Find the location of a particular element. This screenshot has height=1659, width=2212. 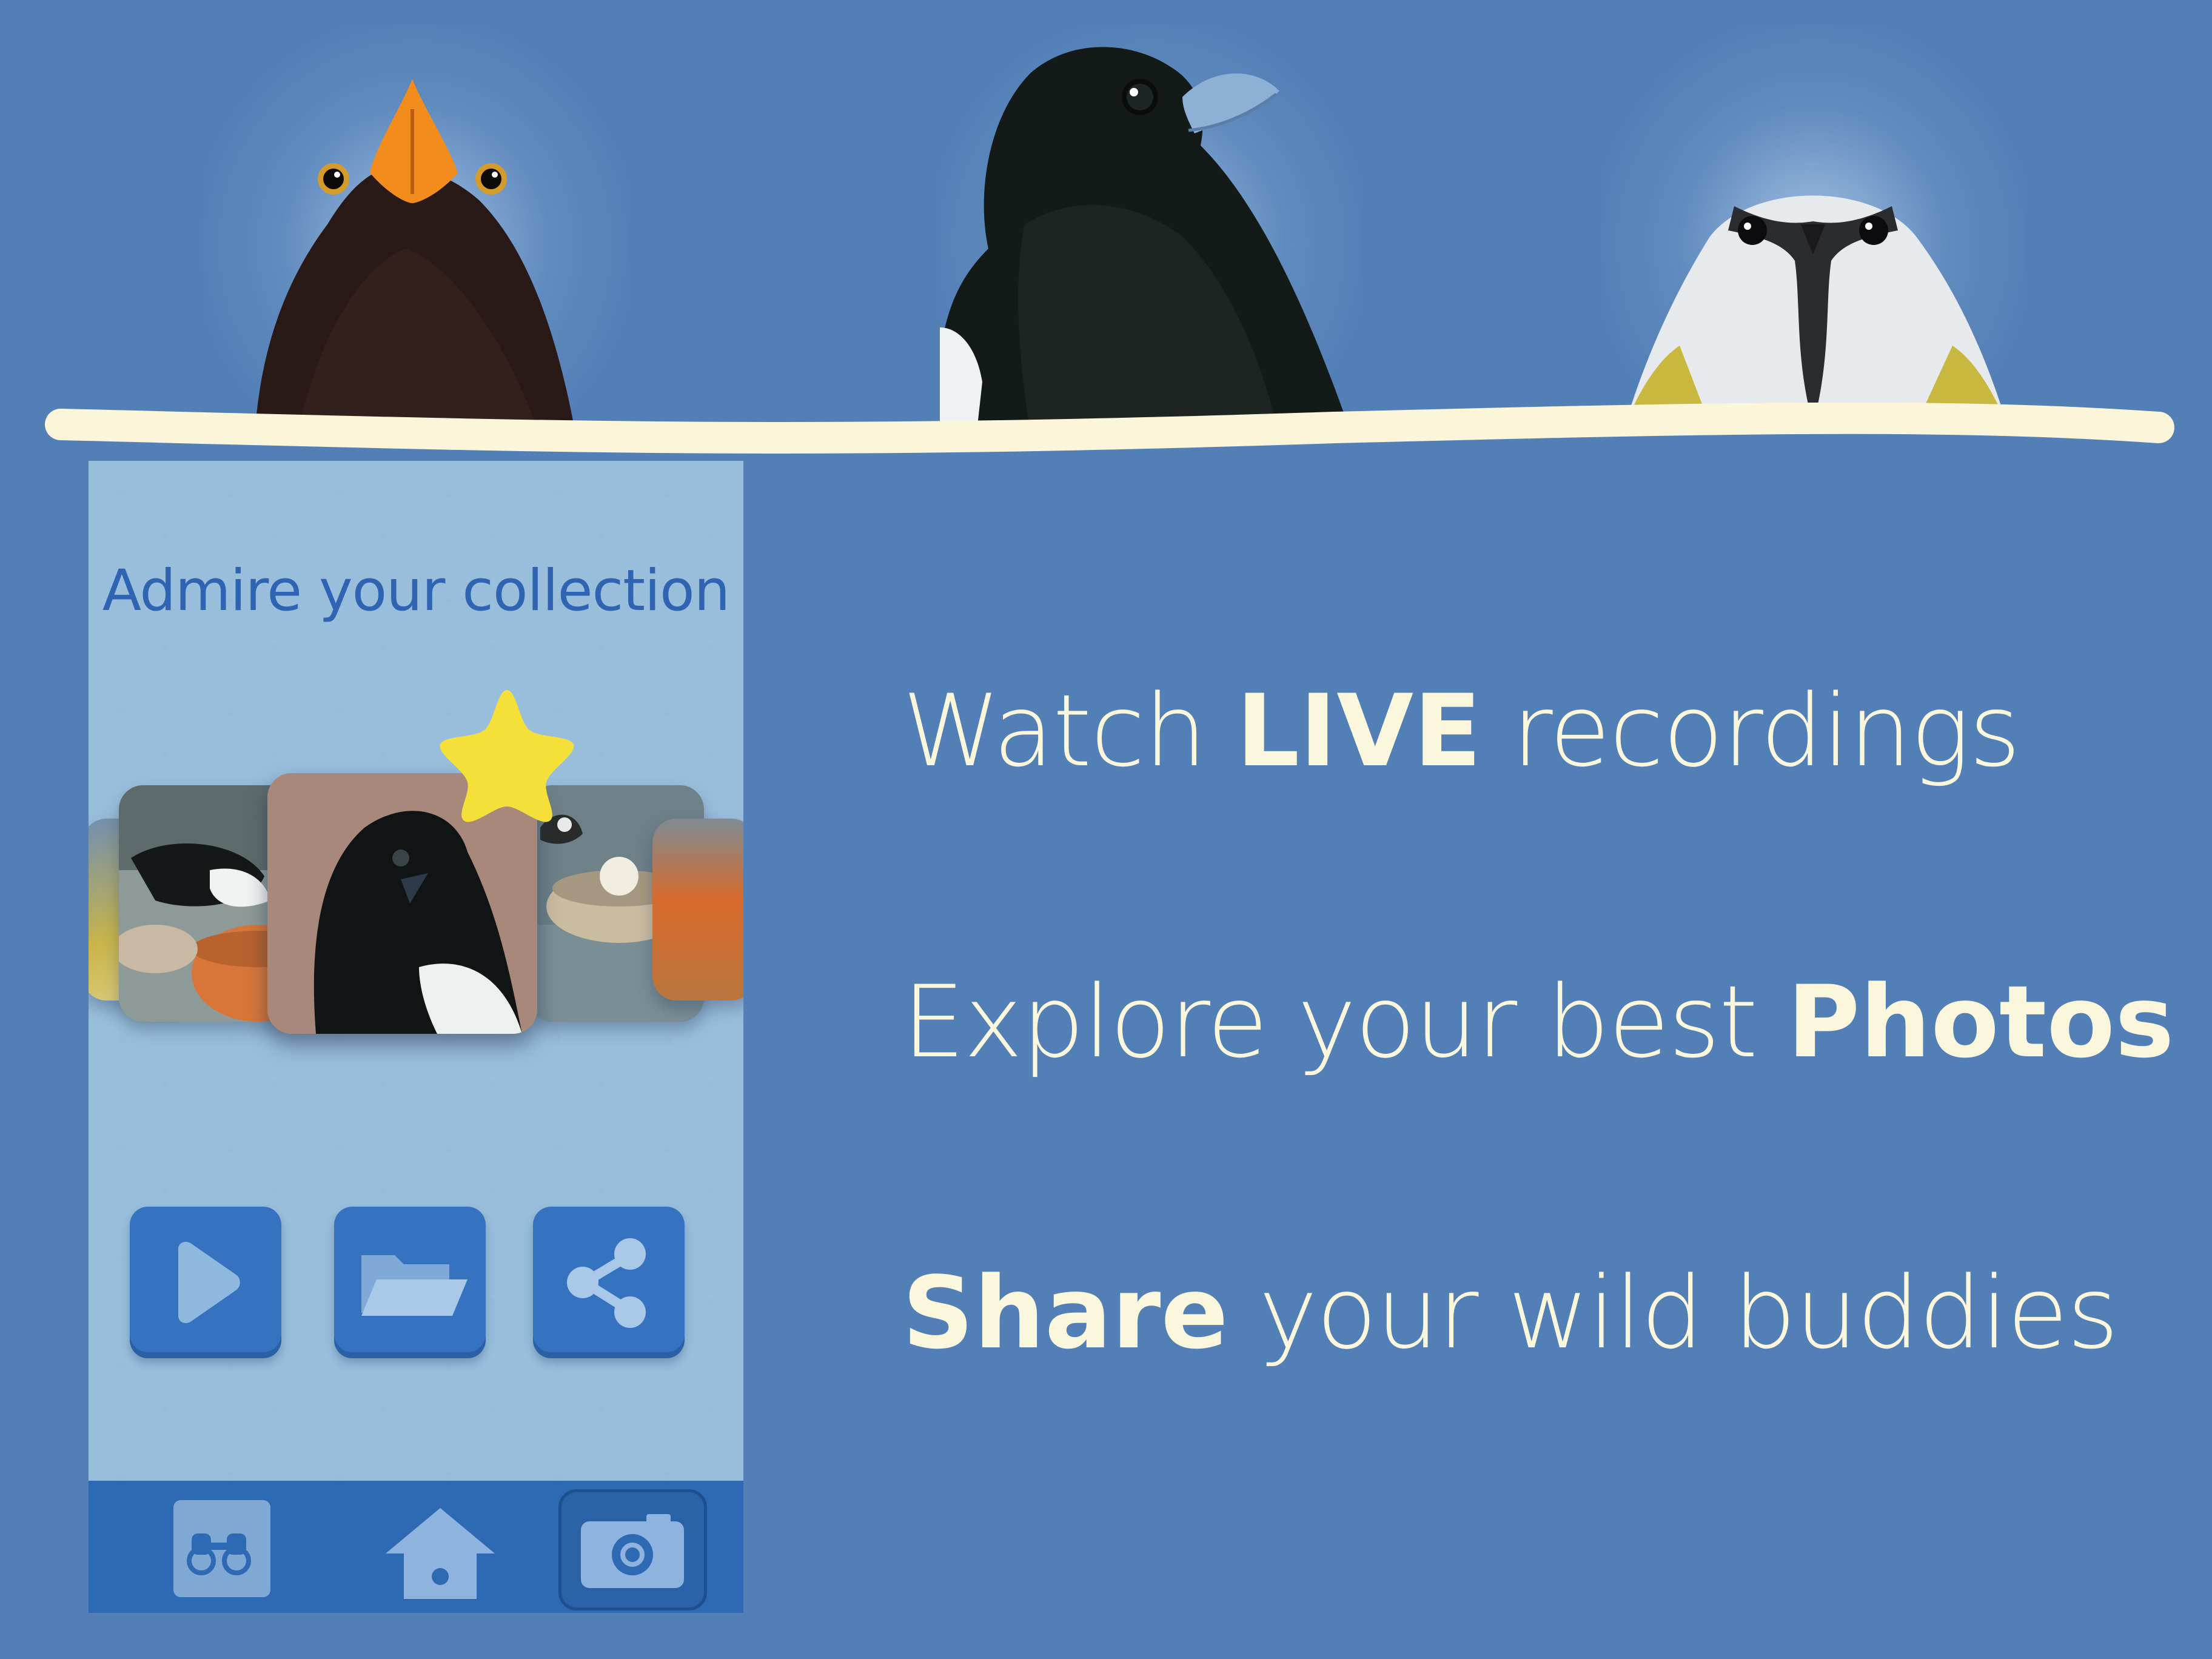

feature-1-post: recordings is located at coordinates (1750, 731).